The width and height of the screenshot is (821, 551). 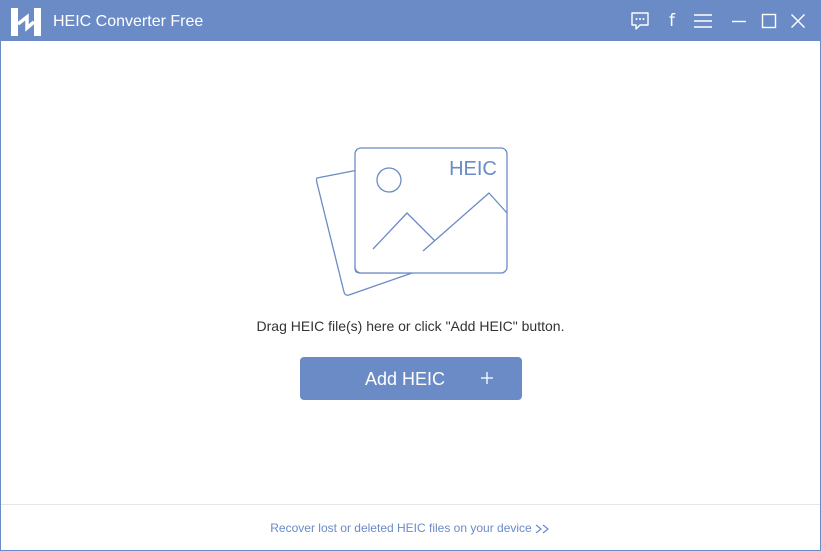 I want to click on heic-badge: HEIC, so click(x=473, y=169).